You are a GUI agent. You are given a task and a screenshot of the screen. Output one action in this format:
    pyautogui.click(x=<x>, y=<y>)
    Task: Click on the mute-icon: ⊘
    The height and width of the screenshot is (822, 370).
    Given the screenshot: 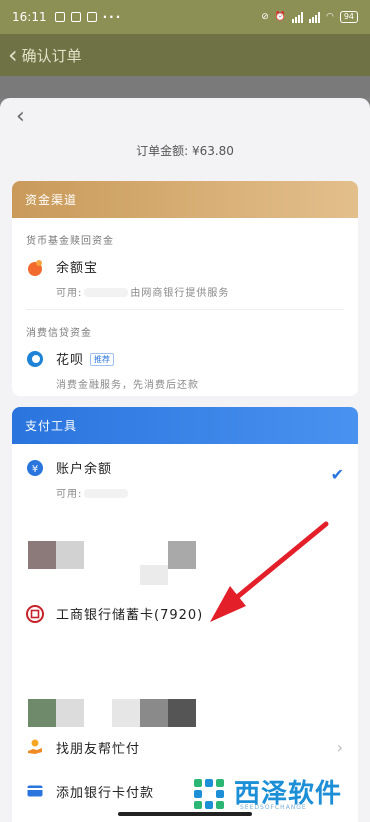 What is the action you would take?
    pyautogui.click(x=265, y=17)
    